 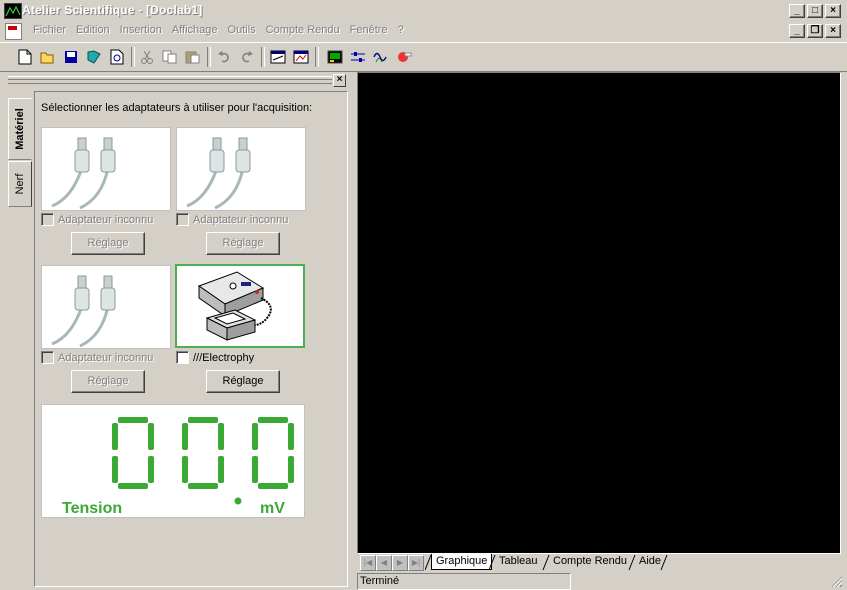 I want to click on save-icon, so click(x=71, y=57).